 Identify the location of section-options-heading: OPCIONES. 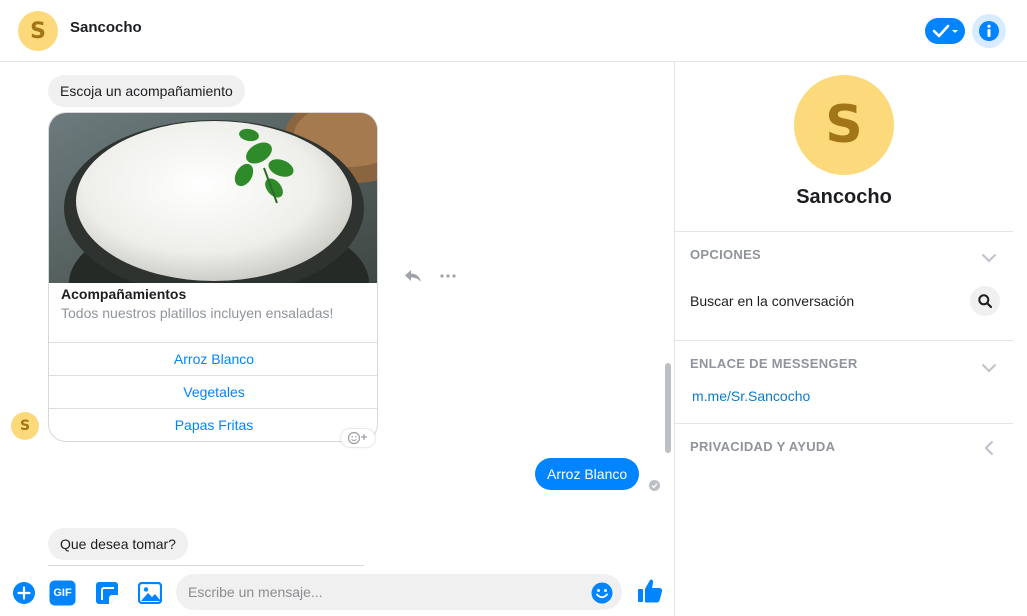
(725, 254).